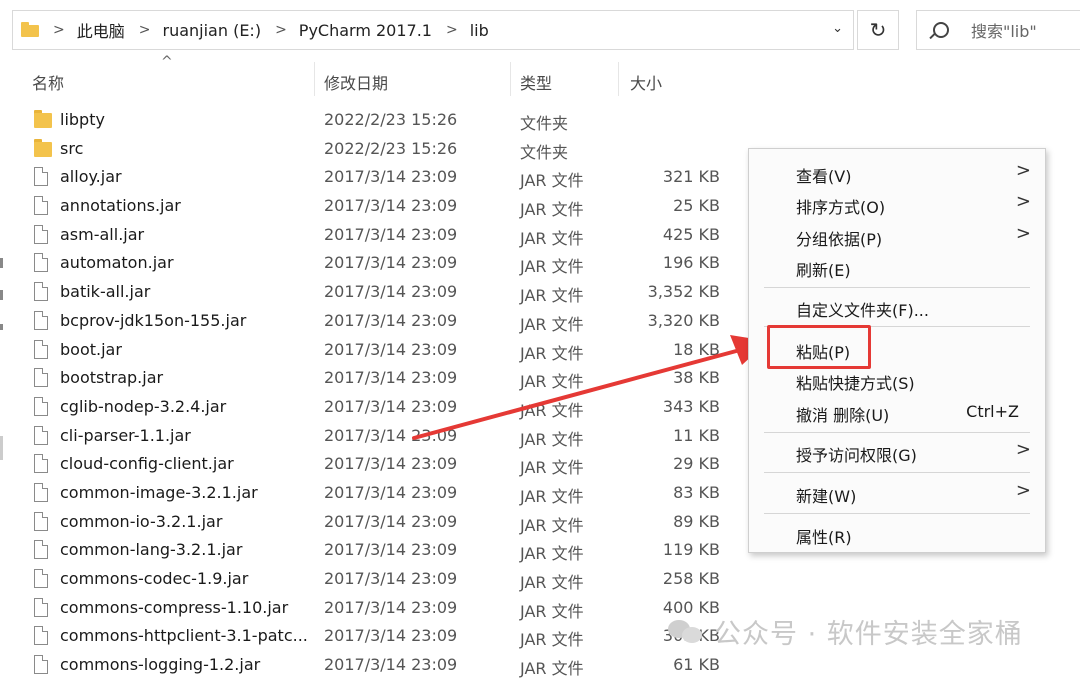  What do you see at coordinates (696, 378) in the screenshot?
I see `file-size: 38 KB` at bounding box center [696, 378].